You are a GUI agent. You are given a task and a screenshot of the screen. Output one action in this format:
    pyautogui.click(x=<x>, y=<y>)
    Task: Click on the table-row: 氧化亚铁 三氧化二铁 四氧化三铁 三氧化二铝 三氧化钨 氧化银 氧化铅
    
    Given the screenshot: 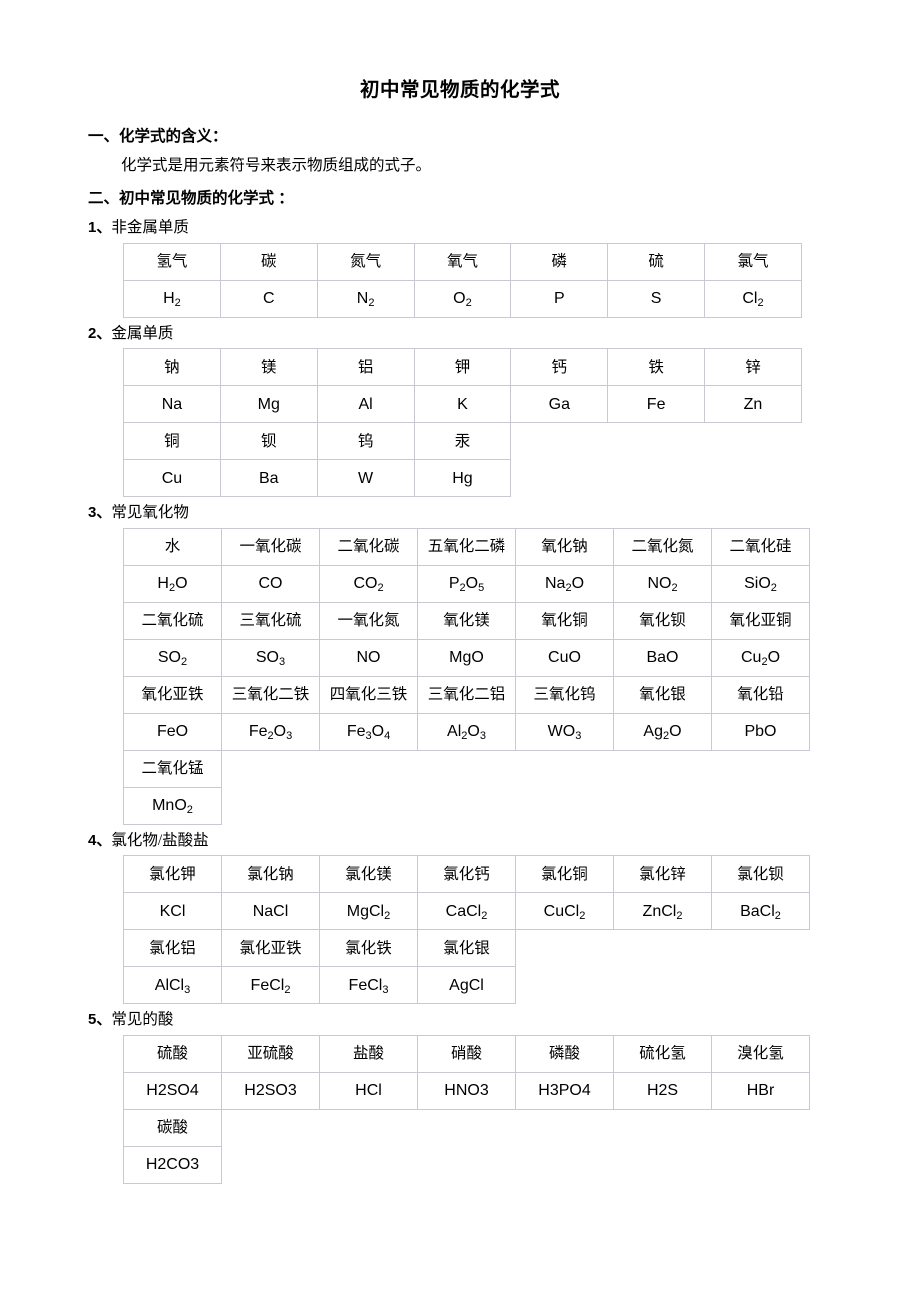 What is the action you would take?
    pyautogui.click(x=466, y=694)
    